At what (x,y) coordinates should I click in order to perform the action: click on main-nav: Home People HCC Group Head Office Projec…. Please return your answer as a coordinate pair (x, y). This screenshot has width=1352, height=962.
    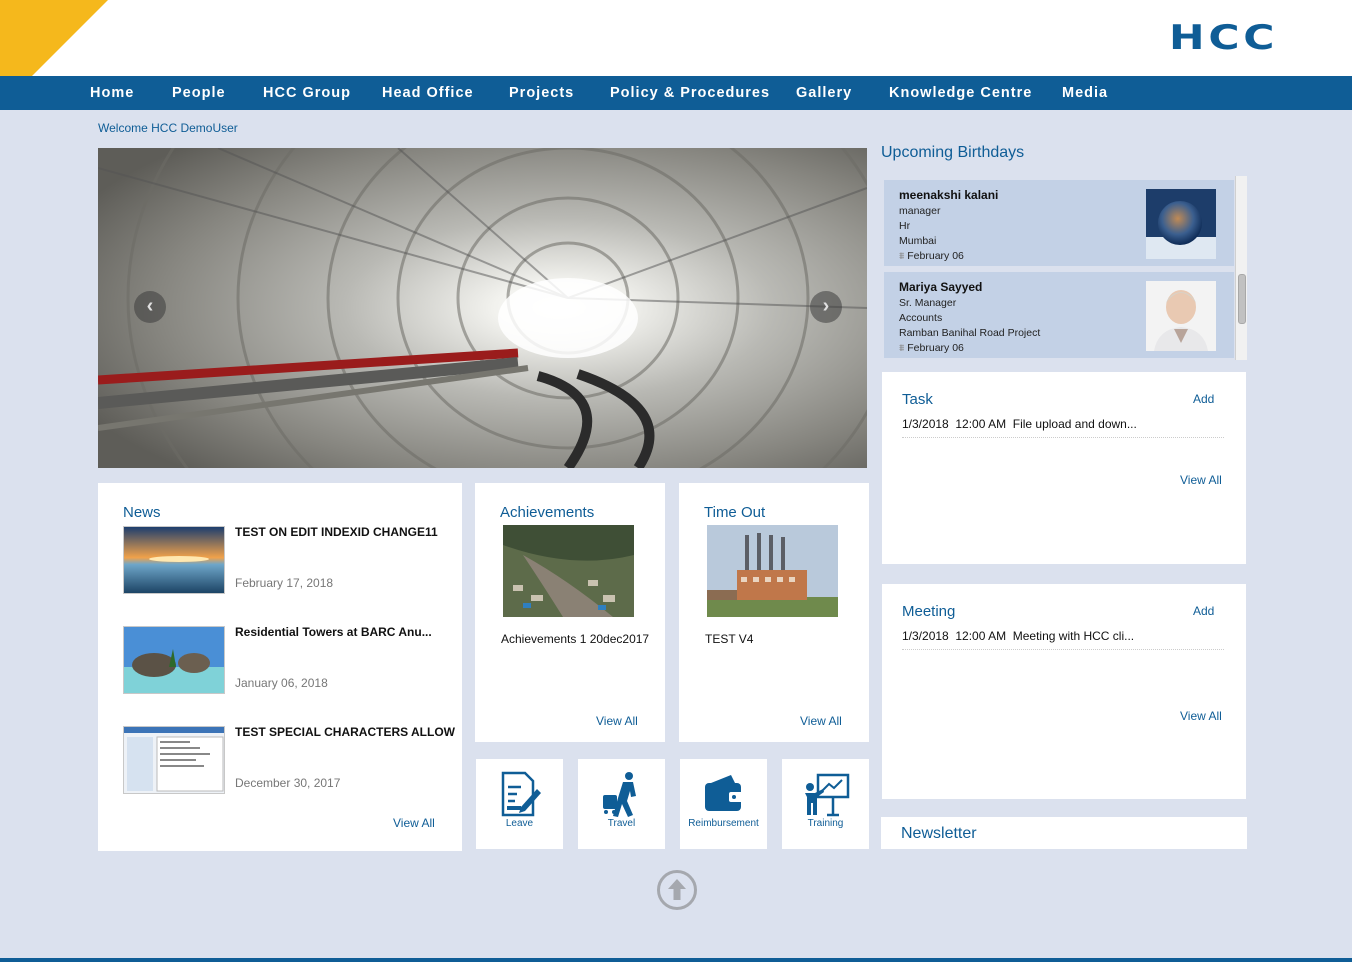
    Looking at the image, I should click on (676, 93).